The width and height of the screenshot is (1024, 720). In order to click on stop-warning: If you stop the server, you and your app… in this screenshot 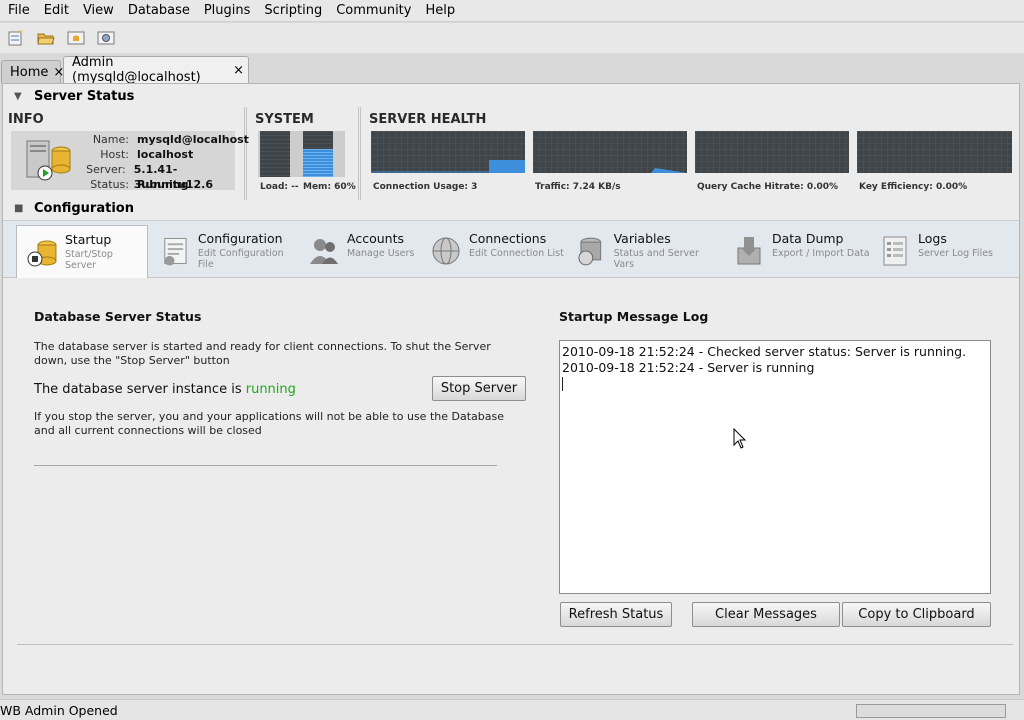, I will do `click(269, 424)`.